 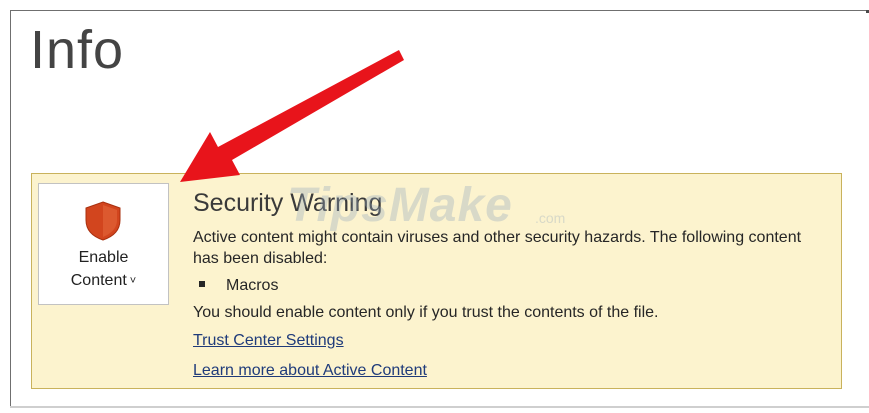 What do you see at coordinates (439, 407) in the screenshot?
I see `window-bottom-border` at bounding box center [439, 407].